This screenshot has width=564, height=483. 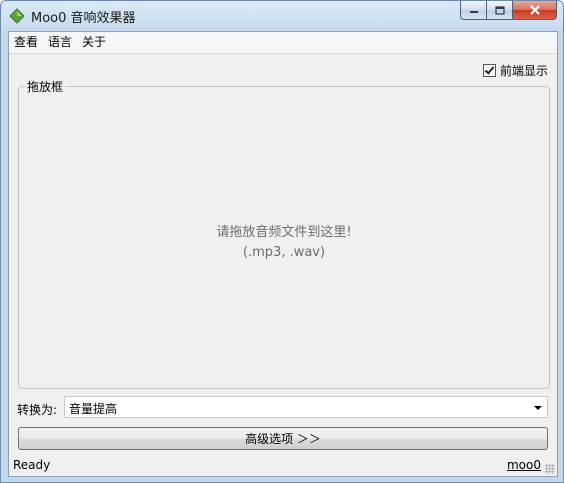 What do you see at coordinates (306, 407) in the screenshot?
I see `effect-select: 音量提高` at bounding box center [306, 407].